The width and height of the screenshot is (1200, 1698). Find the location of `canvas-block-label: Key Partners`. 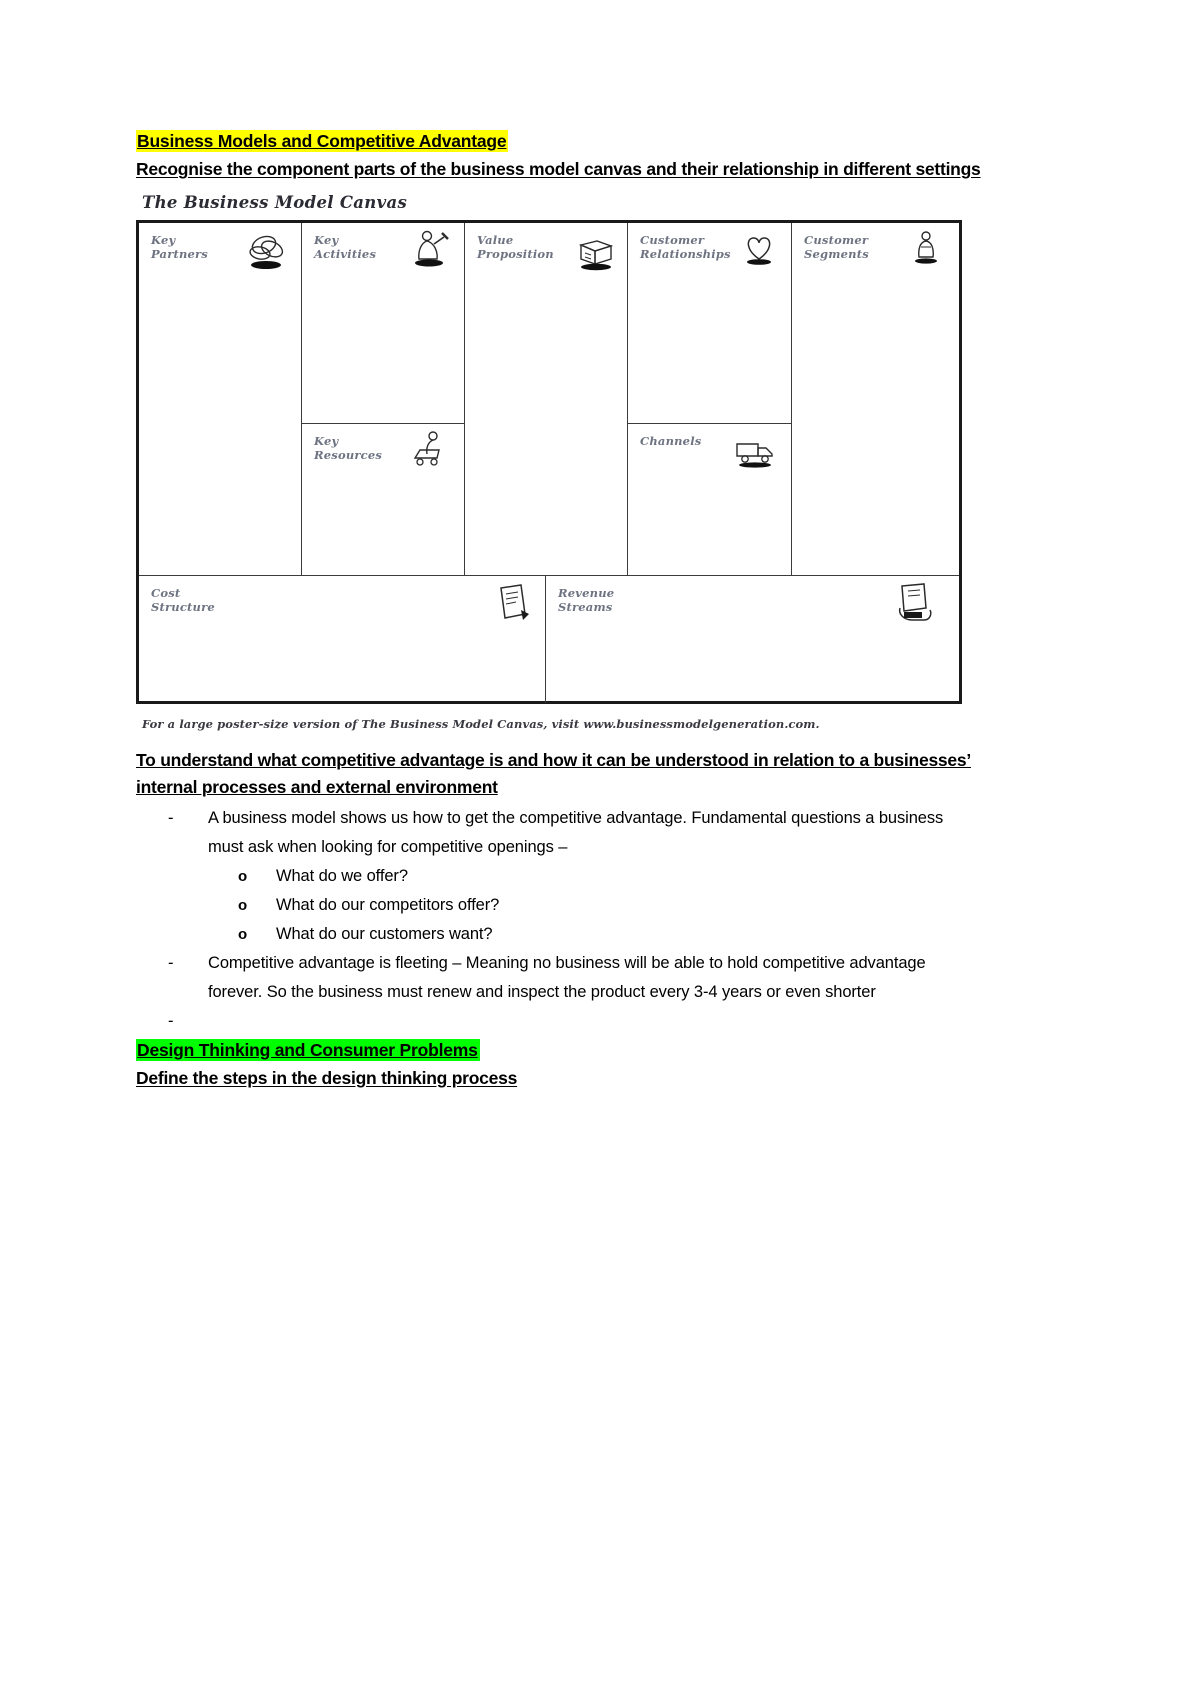

canvas-block-label: Key Partners is located at coordinates (179, 247).